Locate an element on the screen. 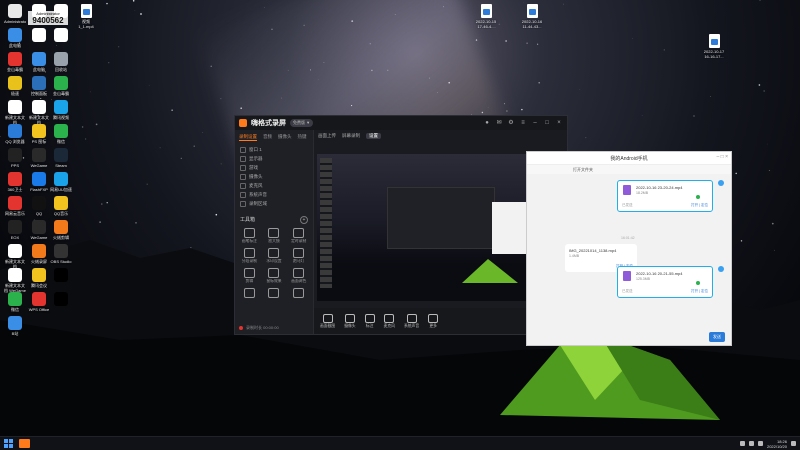 Image resolution: width=800 pixels, height=450 pixels. toolbox-item: 放大镜 is located at coordinates (274, 236).